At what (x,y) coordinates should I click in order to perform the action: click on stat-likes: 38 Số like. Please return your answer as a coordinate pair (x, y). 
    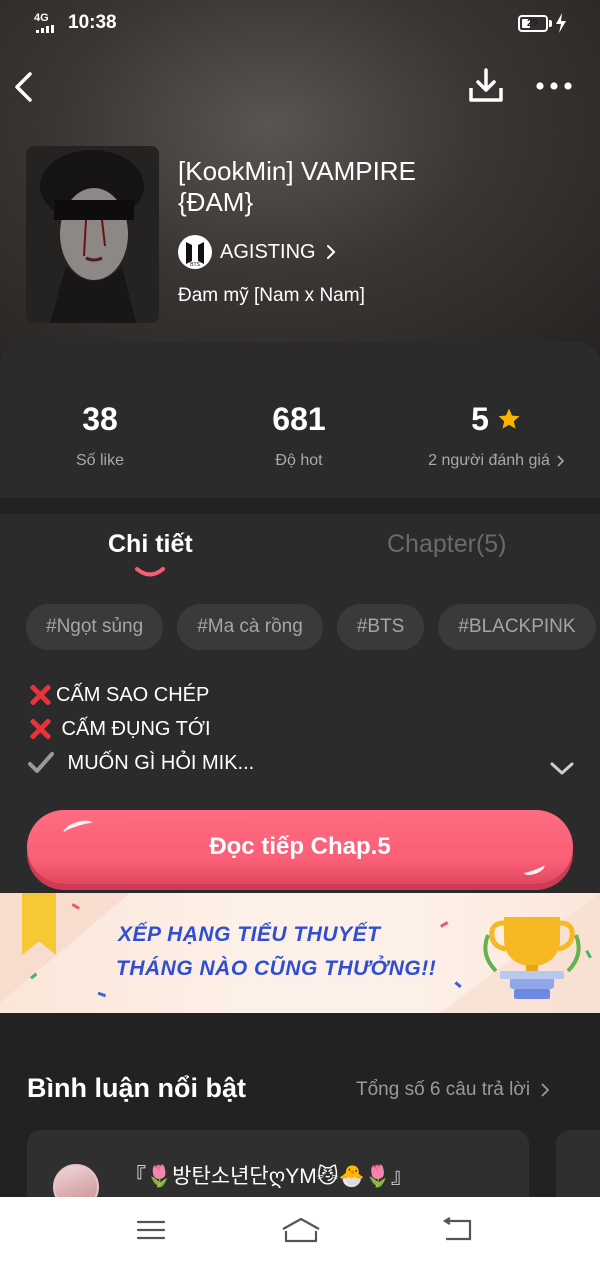
    Looking at the image, I should click on (100, 435).